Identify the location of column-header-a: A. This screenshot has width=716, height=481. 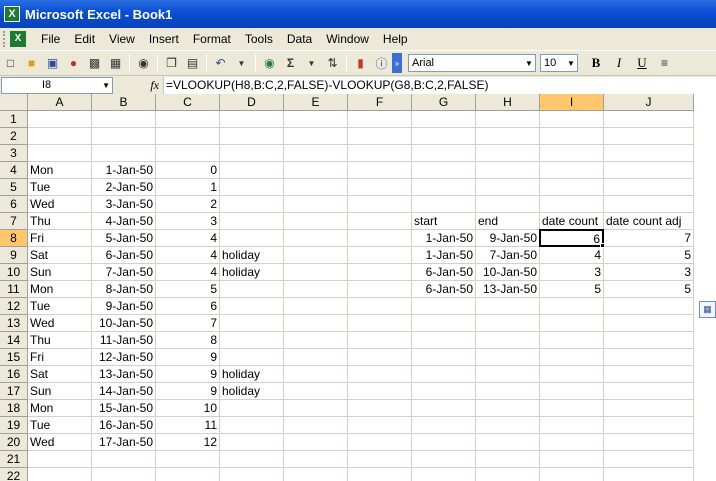
(60, 102).